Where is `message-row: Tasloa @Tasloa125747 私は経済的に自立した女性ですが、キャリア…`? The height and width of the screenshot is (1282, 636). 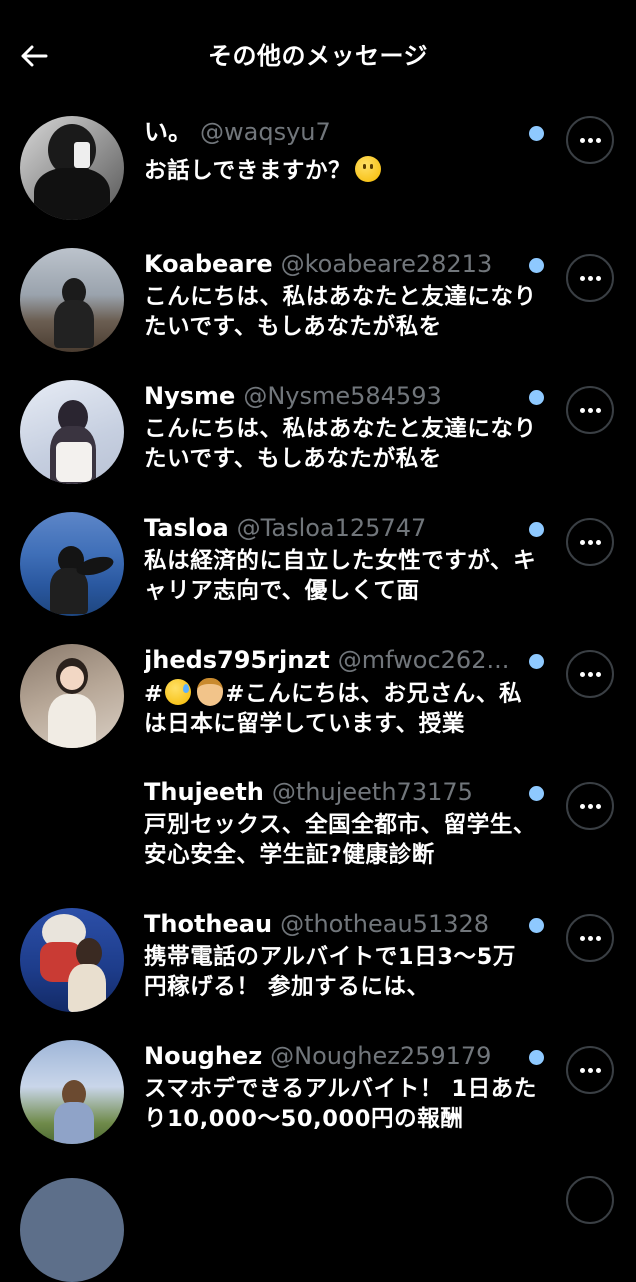 message-row: Tasloa @Tasloa125747 私は経済的に自立した女性ですが、キャリア… is located at coordinates (318, 578).